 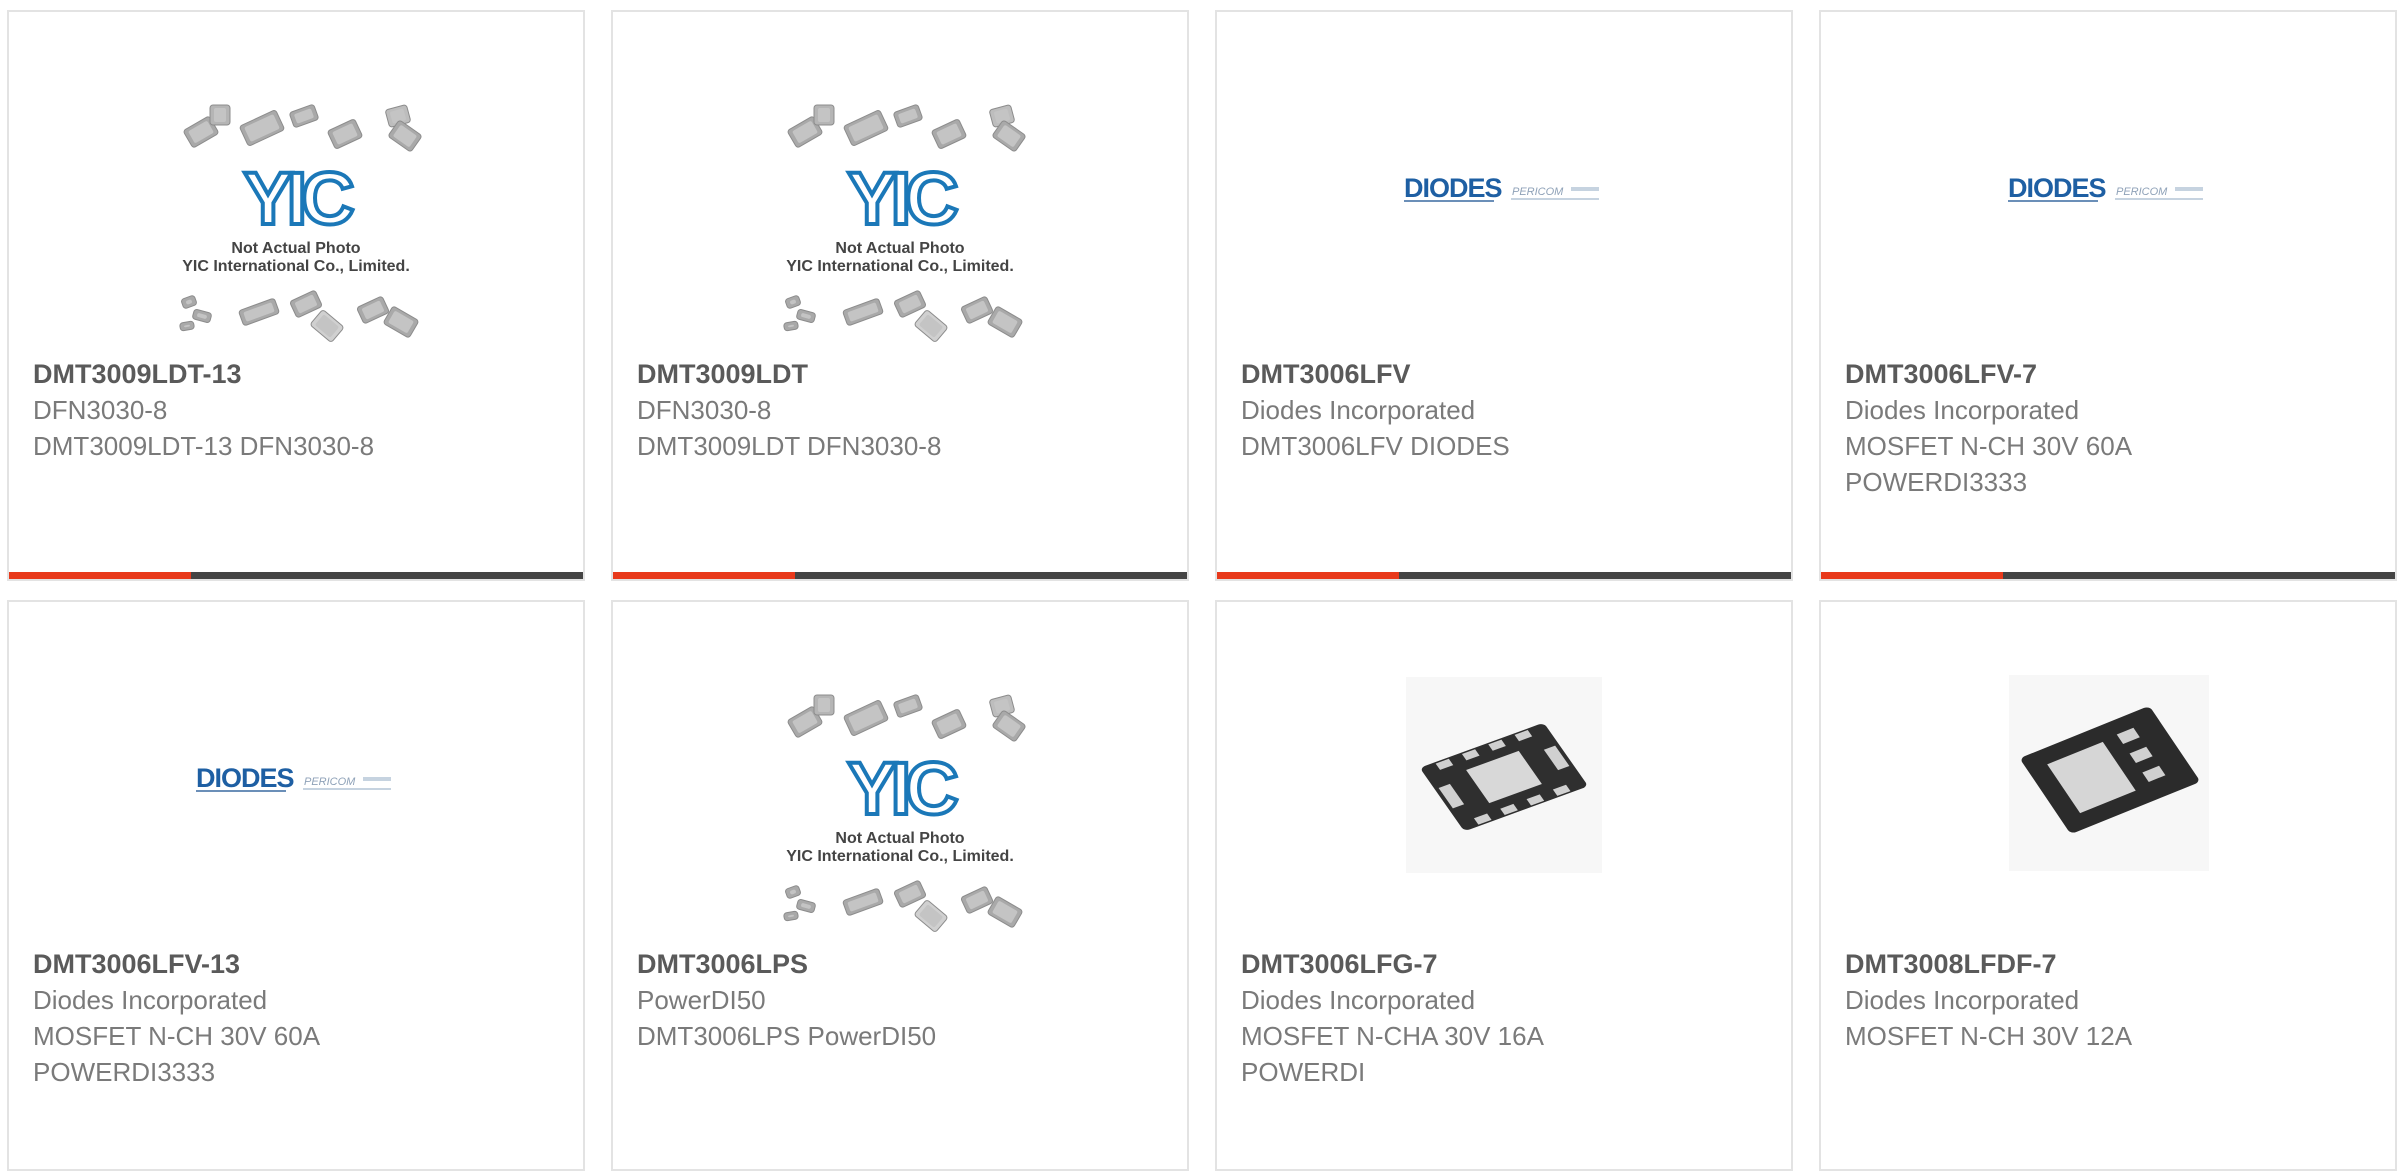 What do you see at coordinates (298, 374) in the screenshot?
I see `part-number: DMT3009LDT-13` at bounding box center [298, 374].